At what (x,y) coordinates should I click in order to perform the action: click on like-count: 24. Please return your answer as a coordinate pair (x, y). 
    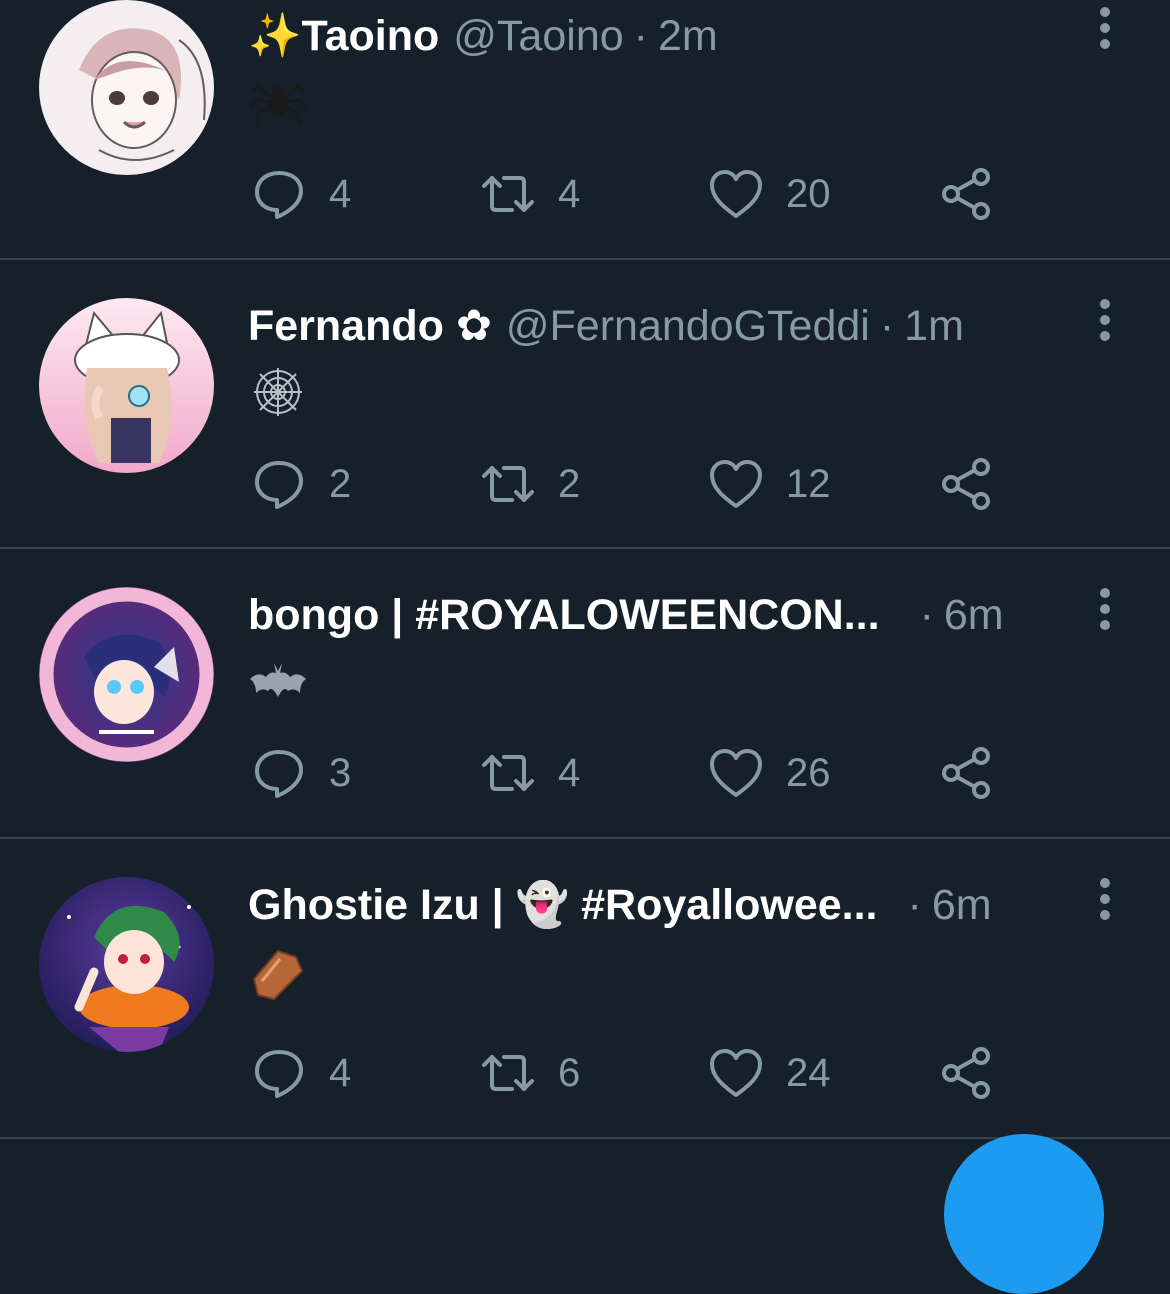
    Looking at the image, I should click on (808, 1072).